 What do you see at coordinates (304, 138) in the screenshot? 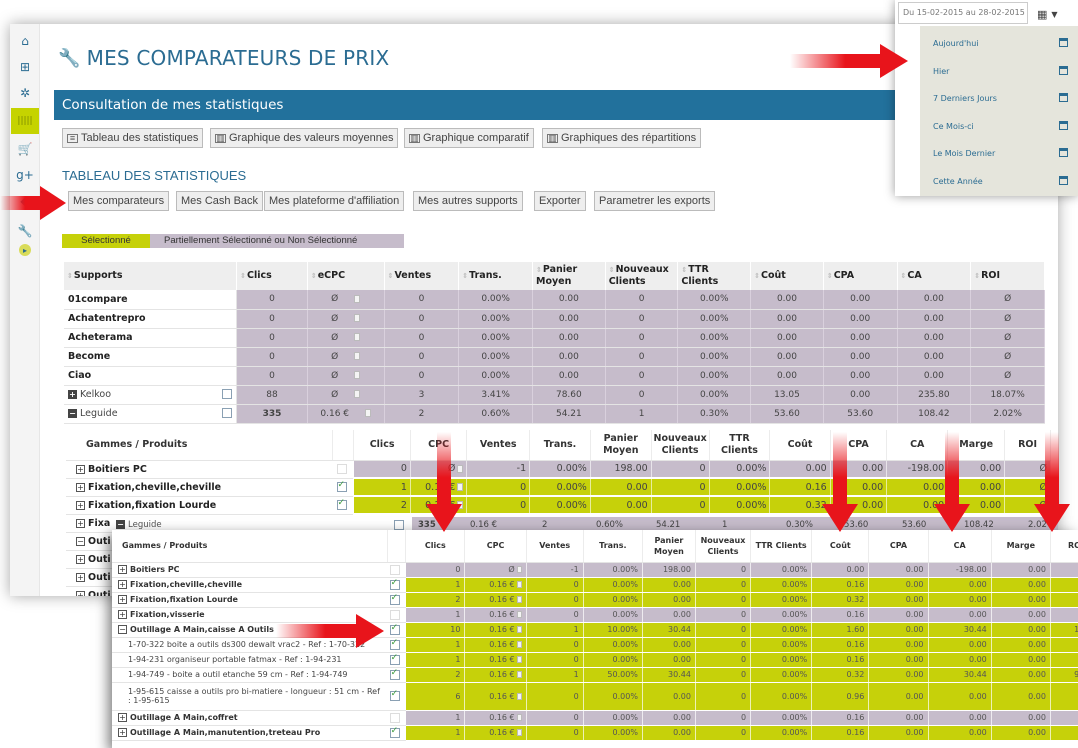
I see `view-tab-1: ▥ Graphique des valeurs moyennes` at bounding box center [304, 138].